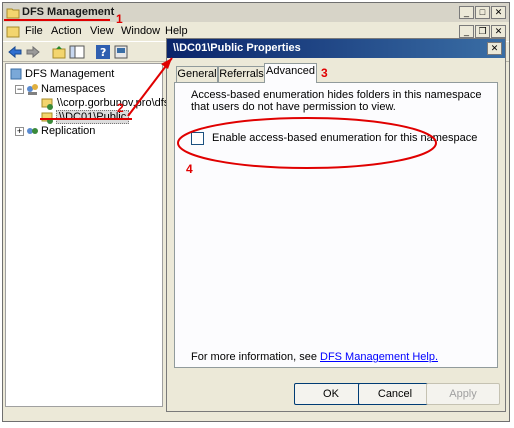 The height and width of the screenshot is (428, 514). Describe the element at coordinates (307, 143) in the screenshot. I see `annotation-ellipse` at that location.